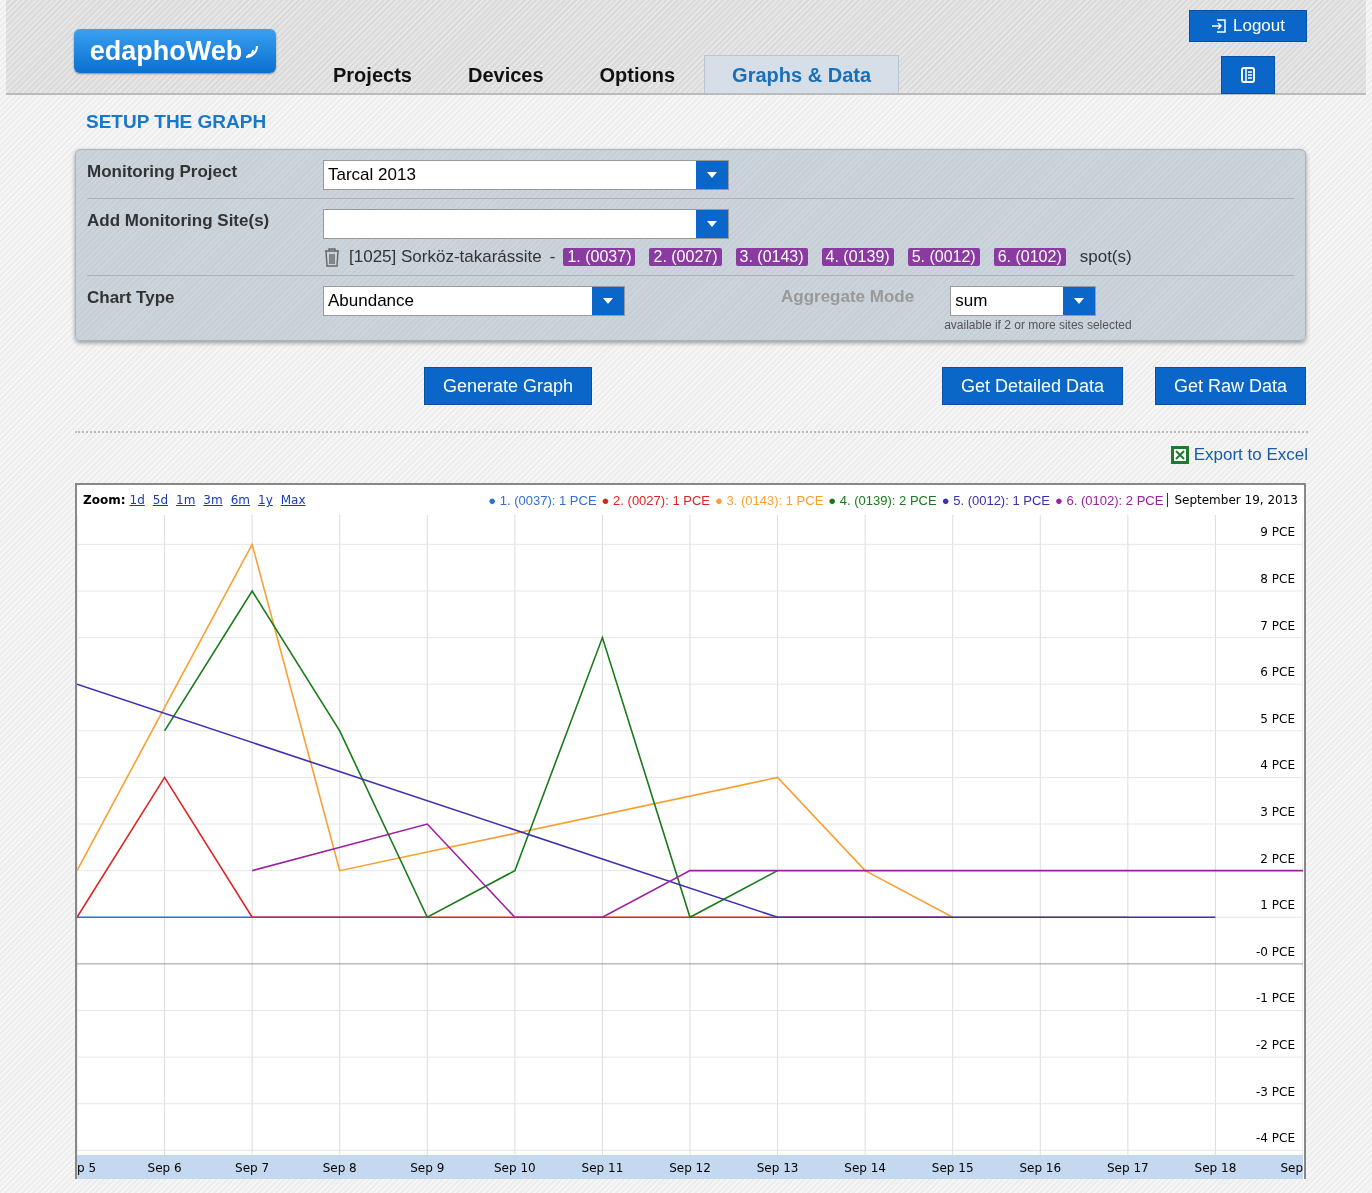 Image resolution: width=1372 pixels, height=1193 pixels. What do you see at coordinates (474, 301) in the screenshot?
I see `select-field: Abundance` at bounding box center [474, 301].